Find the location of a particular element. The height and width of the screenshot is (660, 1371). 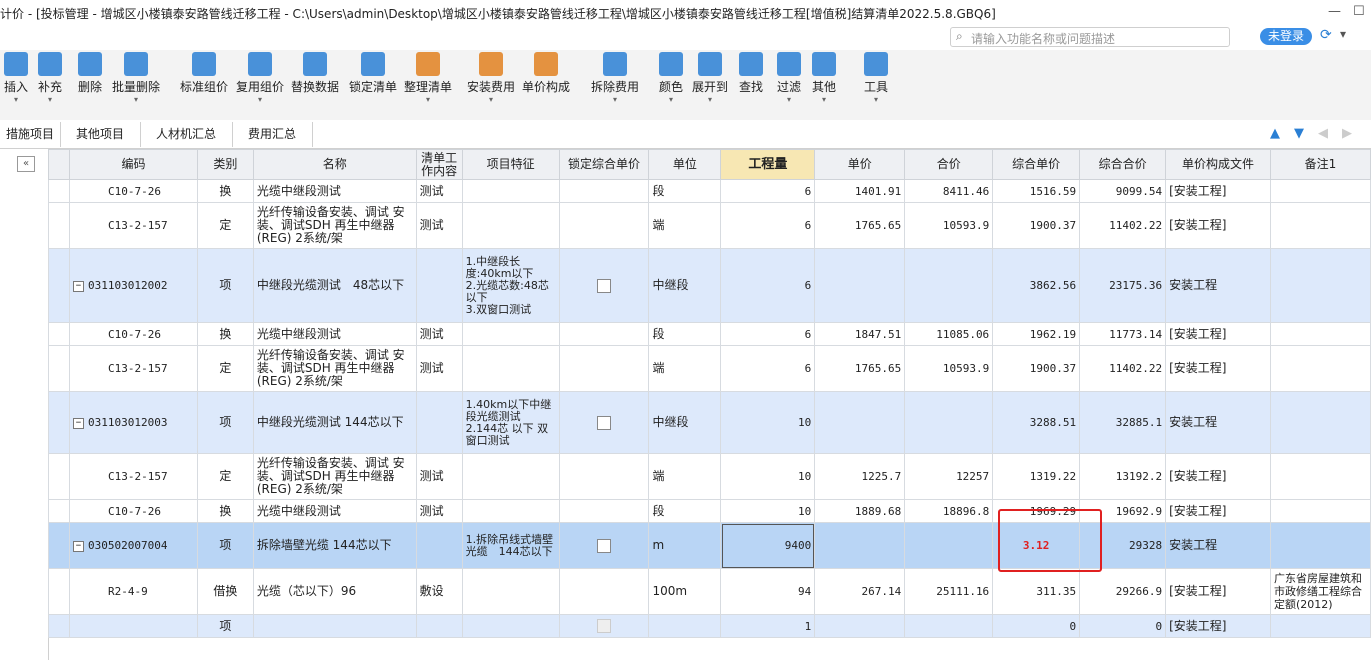

cell-work-content is located at coordinates (439, 545).